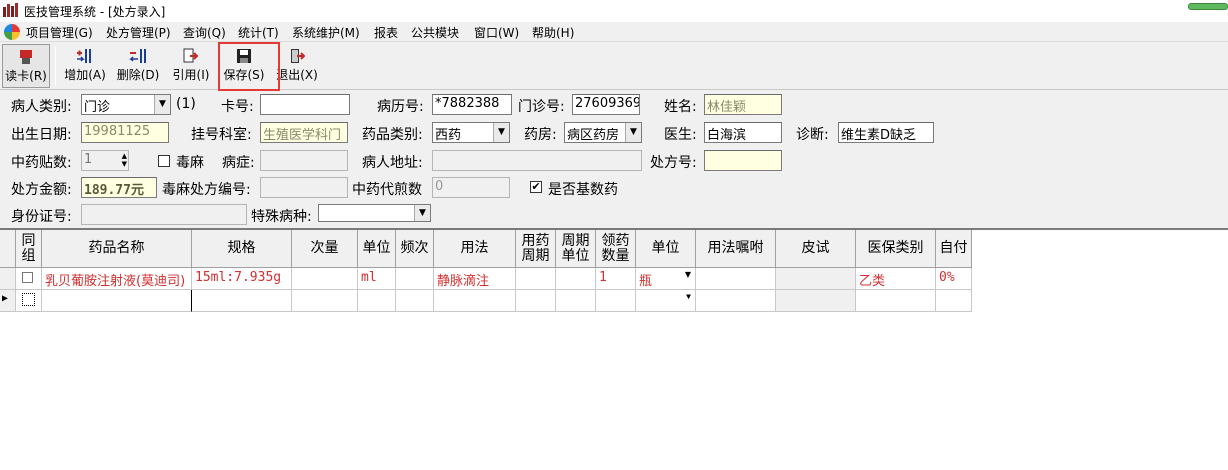  Describe the element at coordinates (954, 301) in the screenshot. I see `table-cell-self-pay` at that location.